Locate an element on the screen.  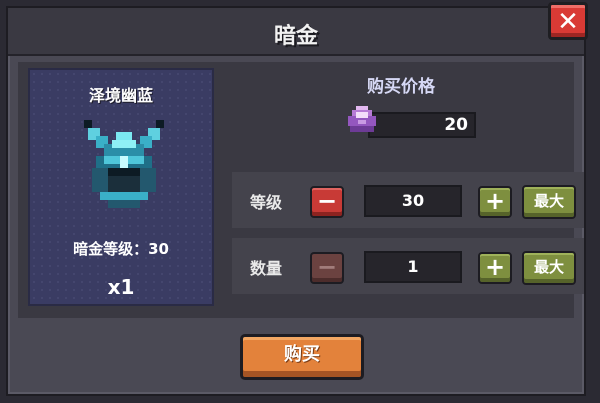
item-name: 泽境幽蓝 is located at coordinates (120, 95).